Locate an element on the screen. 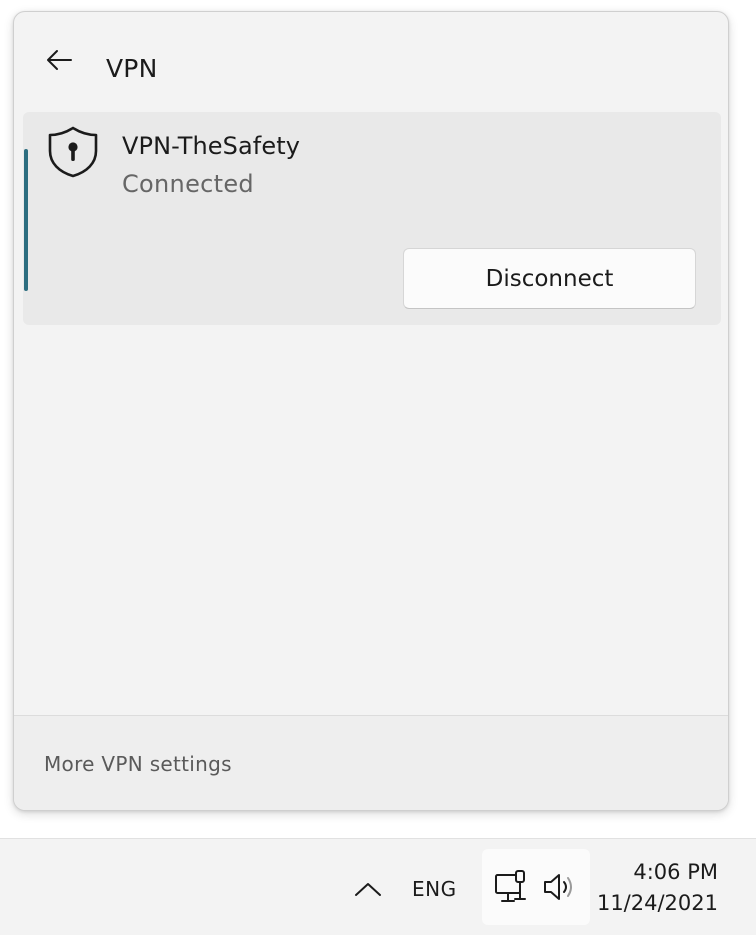 The height and width of the screenshot is (935, 756). disconnect-button: Disconnect is located at coordinates (549, 278).